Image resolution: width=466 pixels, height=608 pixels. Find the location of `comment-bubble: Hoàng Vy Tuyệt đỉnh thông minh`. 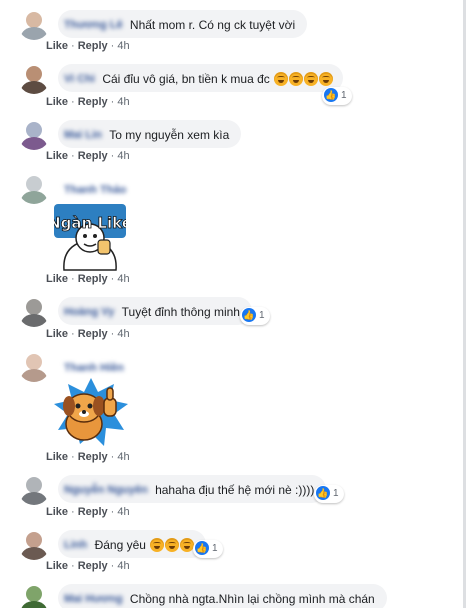

comment-bubble: Hoàng Vy Tuyệt đỉnh thông minh is located at coordinates (155, 311).